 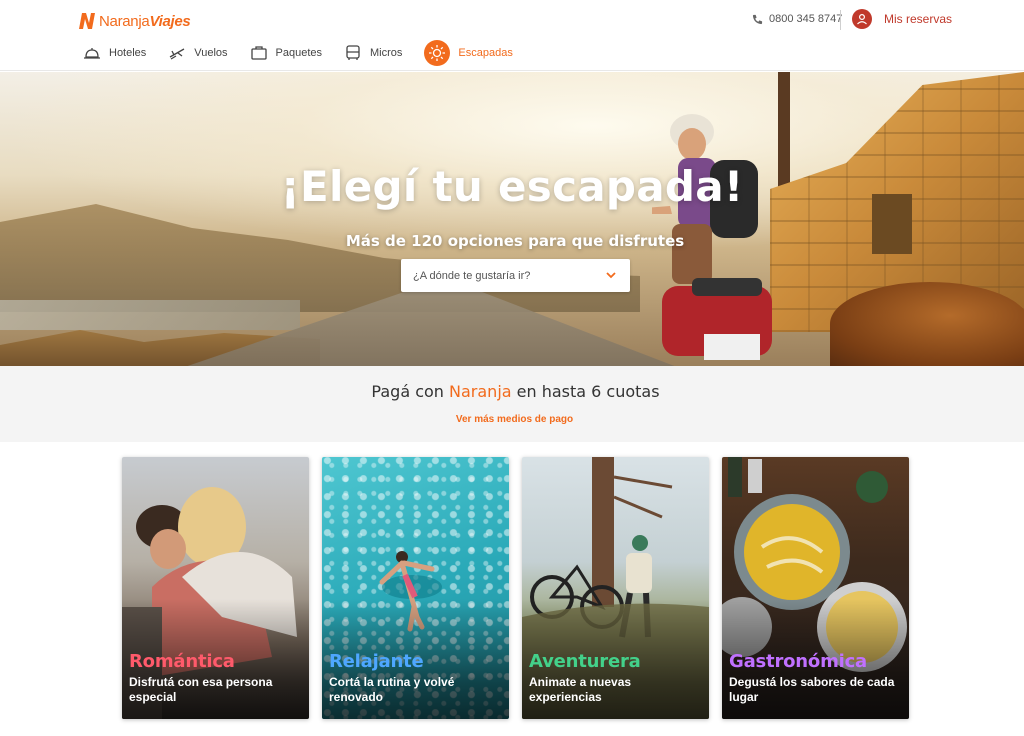 I want to click on nav-escapadas-label: Escapadas, so click(x=485, y=53).